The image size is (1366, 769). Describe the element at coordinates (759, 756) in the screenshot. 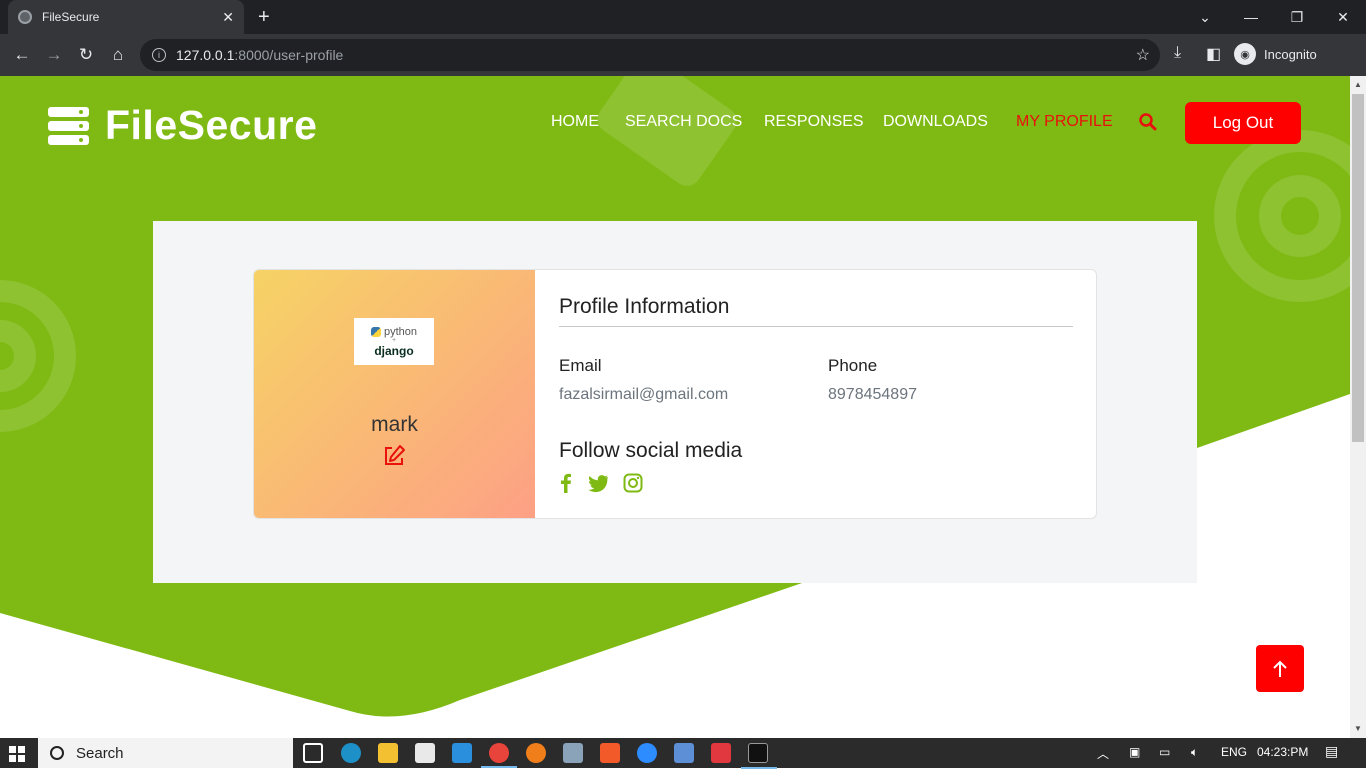

I see `terminal-icon` at that location.